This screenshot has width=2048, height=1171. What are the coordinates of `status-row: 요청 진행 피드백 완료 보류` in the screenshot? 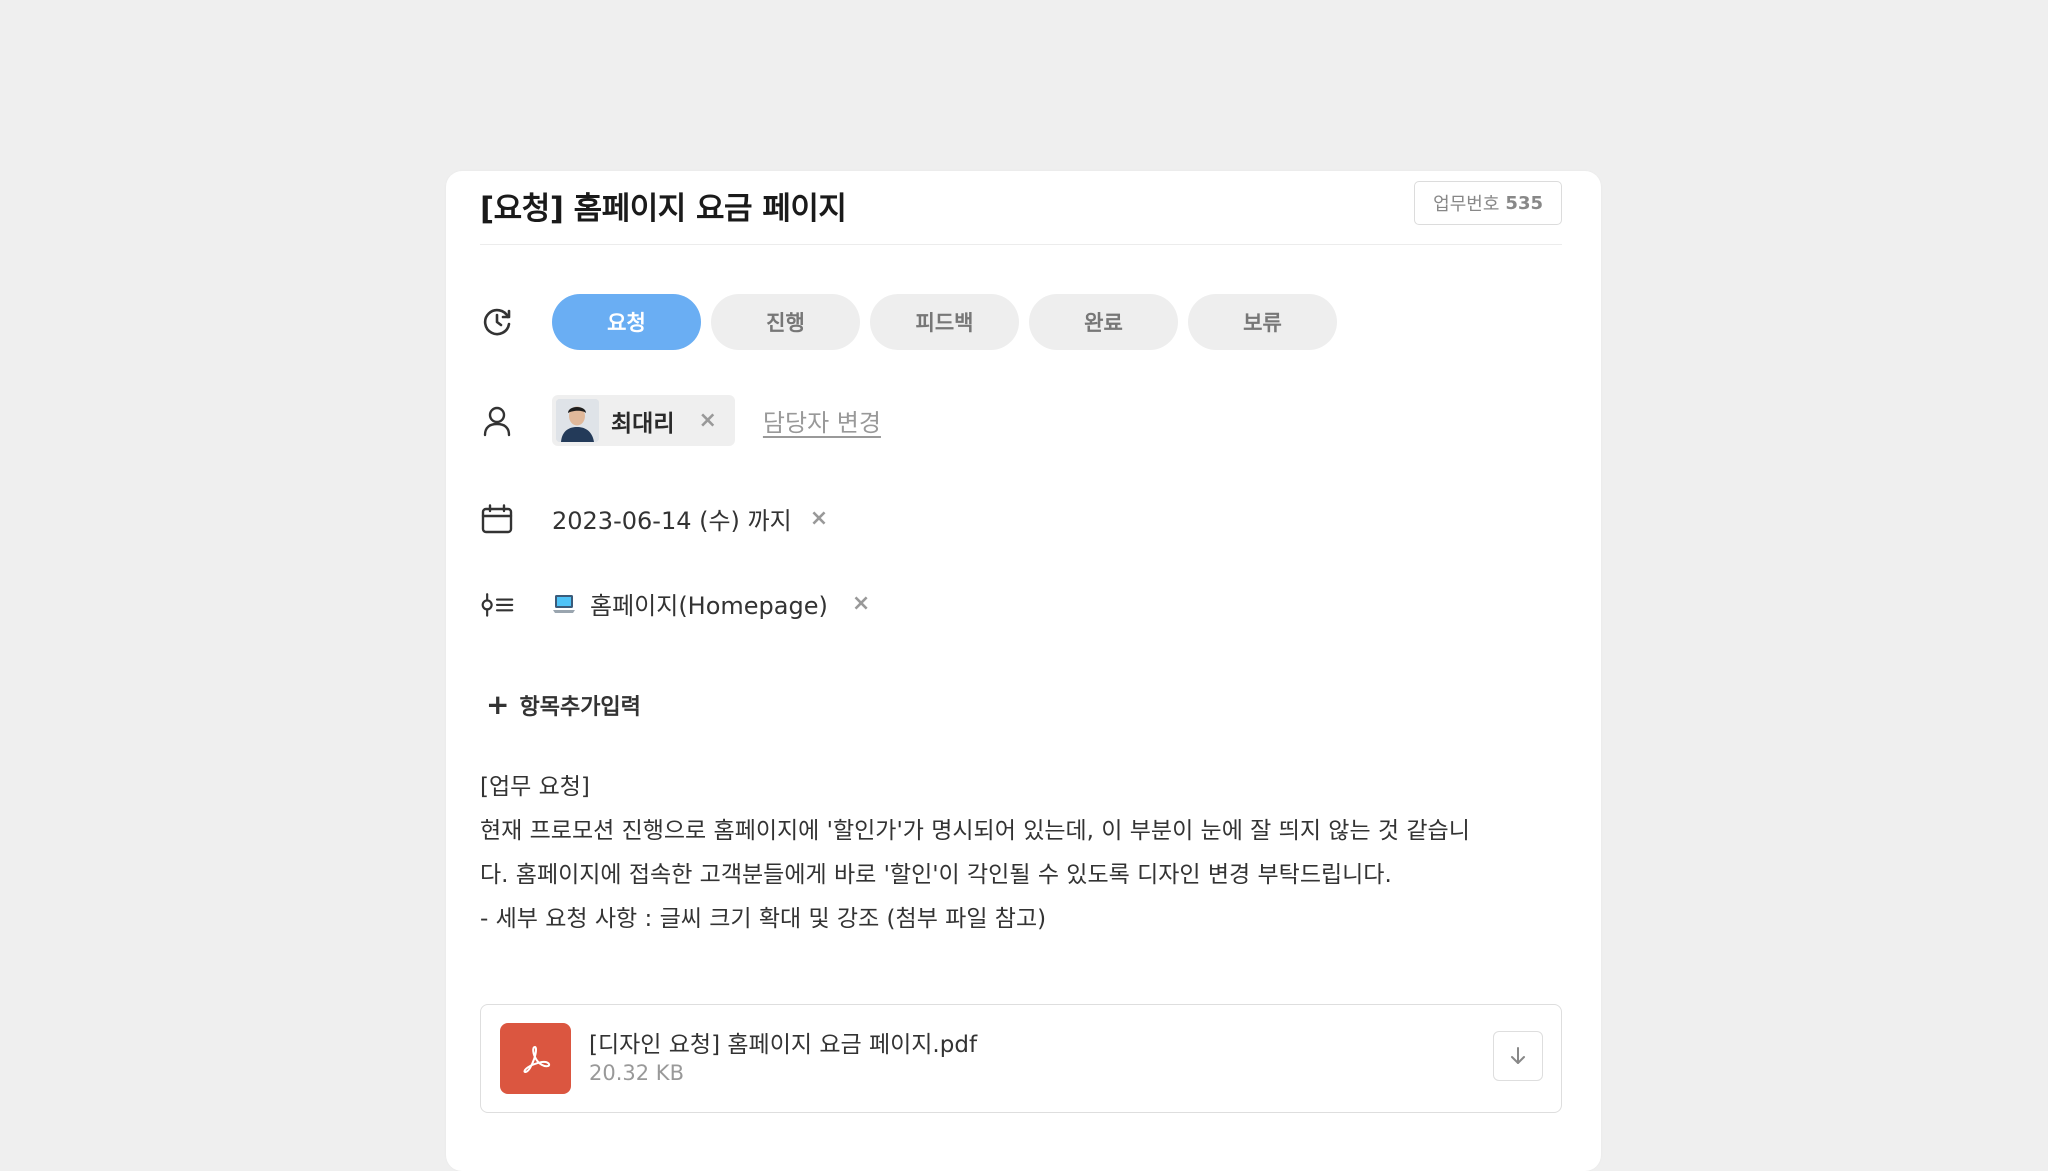 It's located at (913, 322).